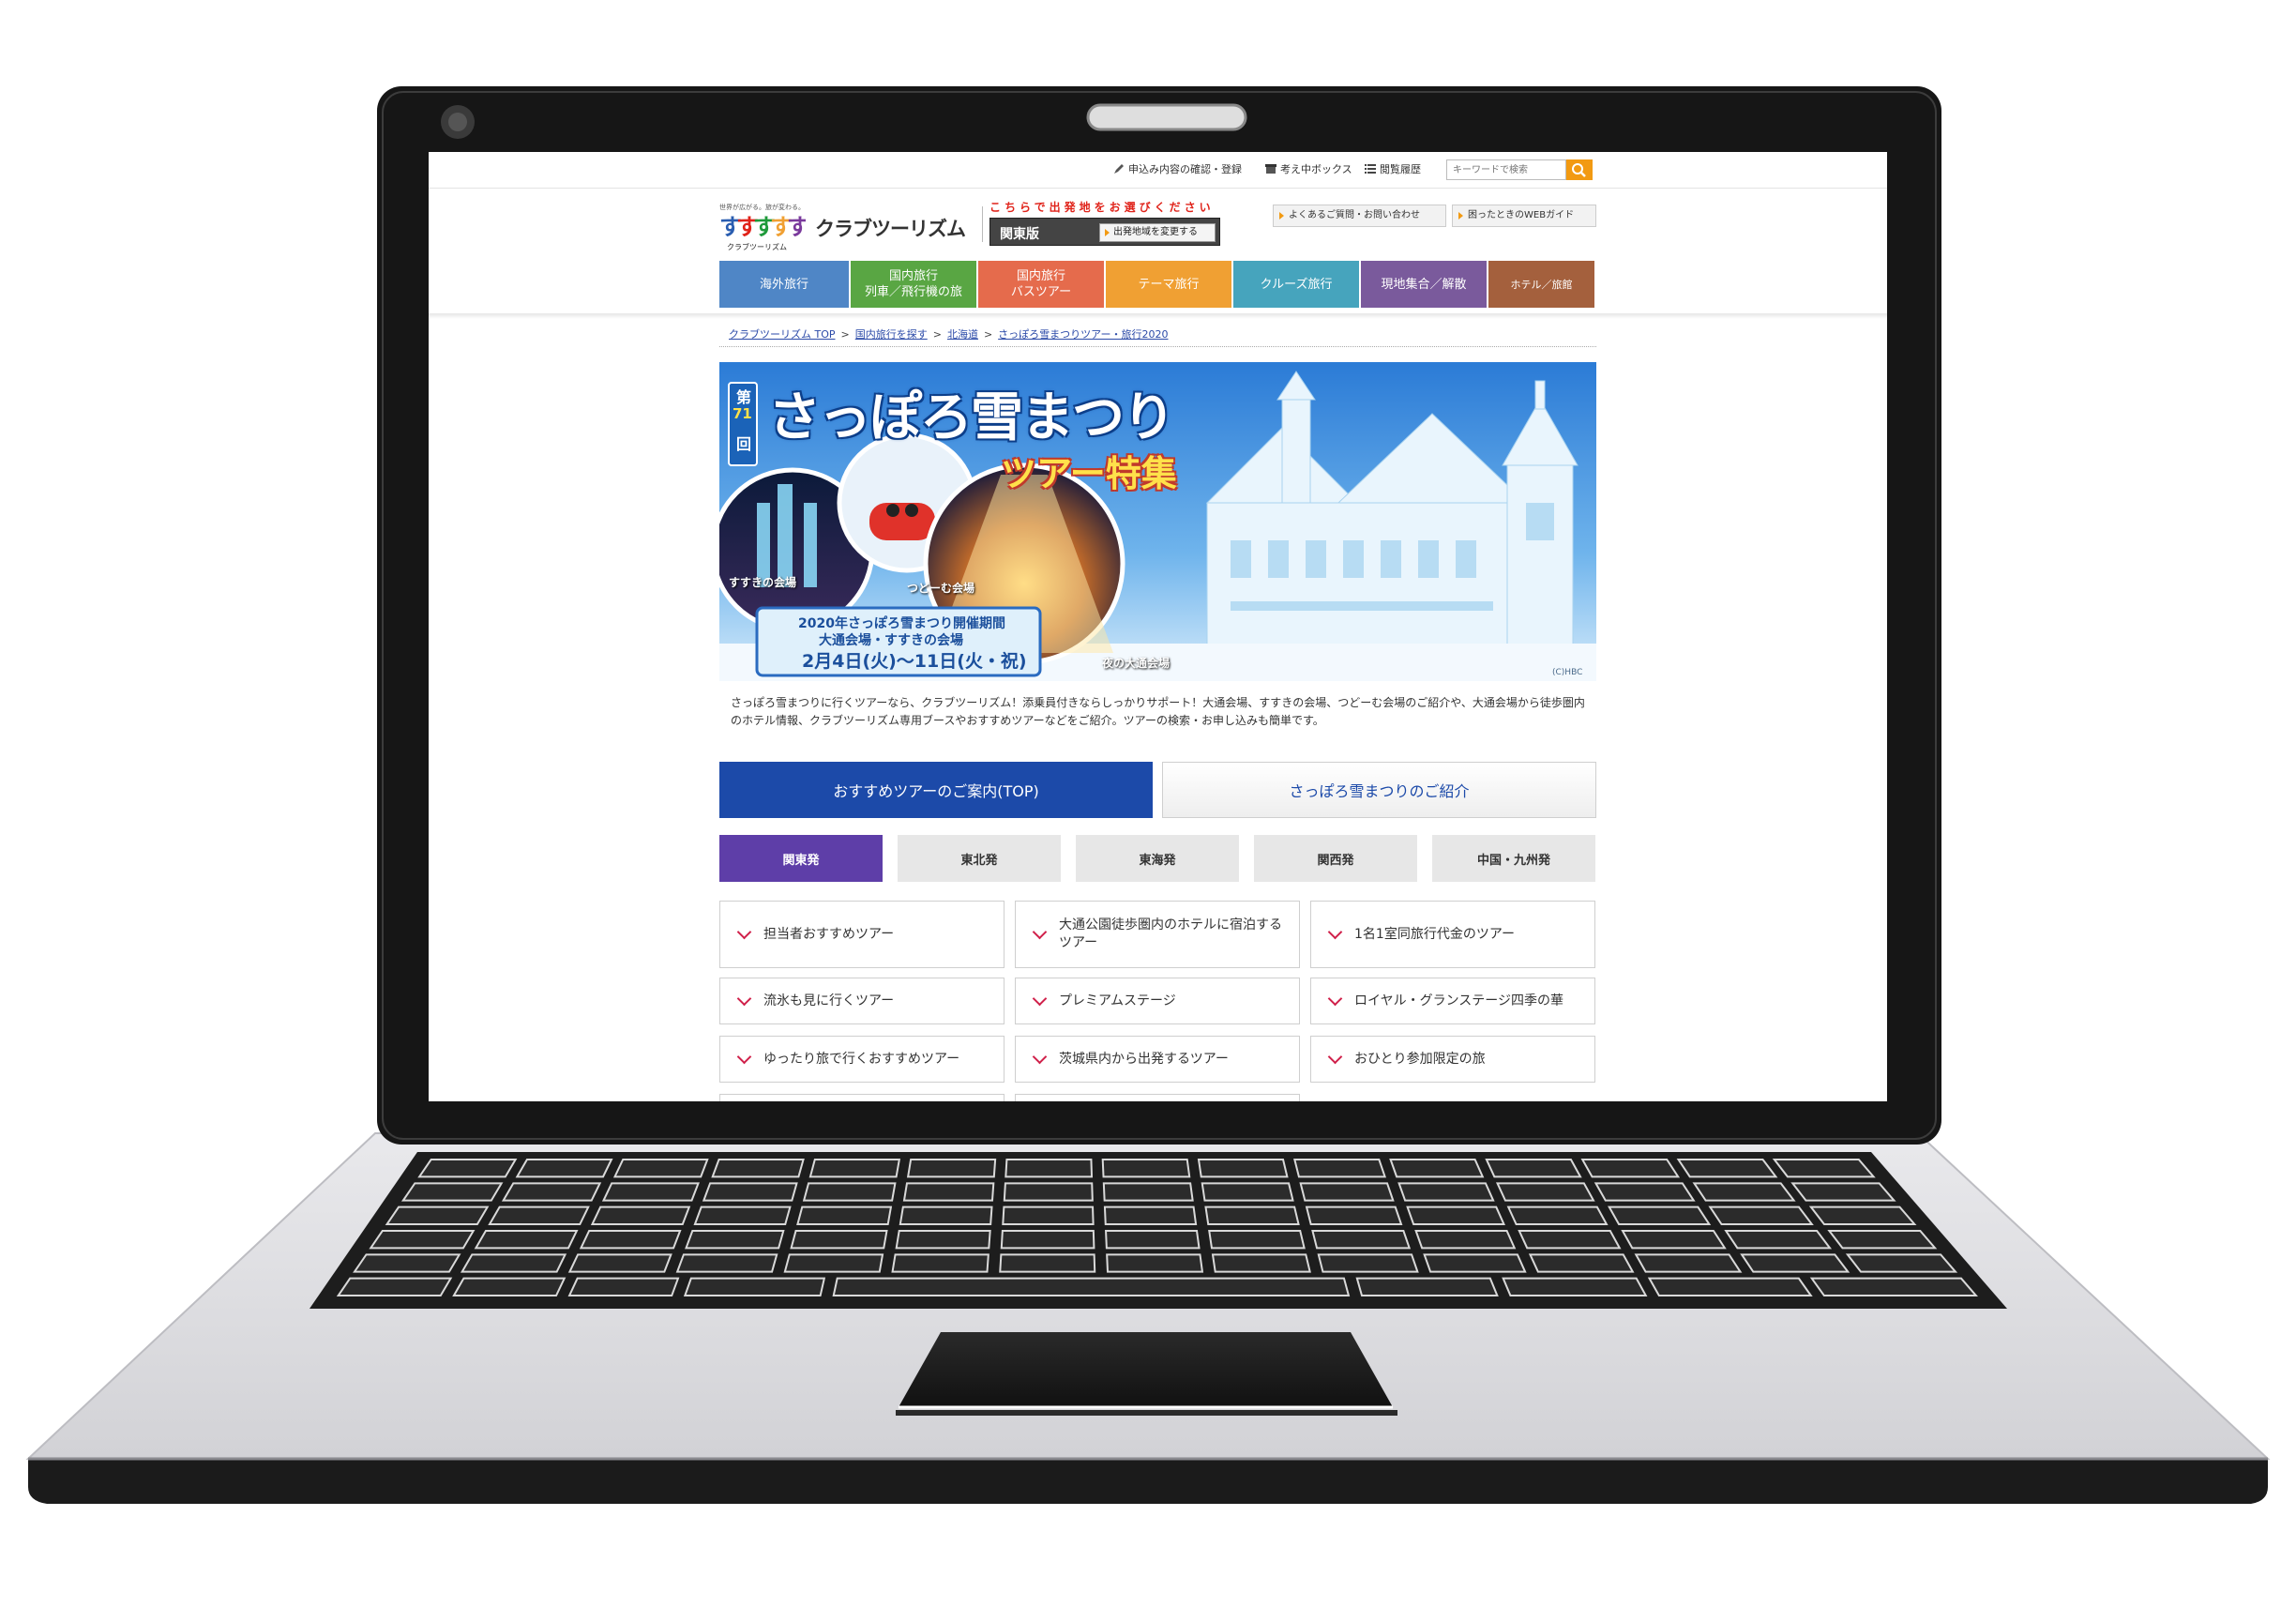 Image resolution: width=2296 pixels, height=1607 pixels. I want to click on change-region-button: 出発地域を変更する, so click(1157, 232).